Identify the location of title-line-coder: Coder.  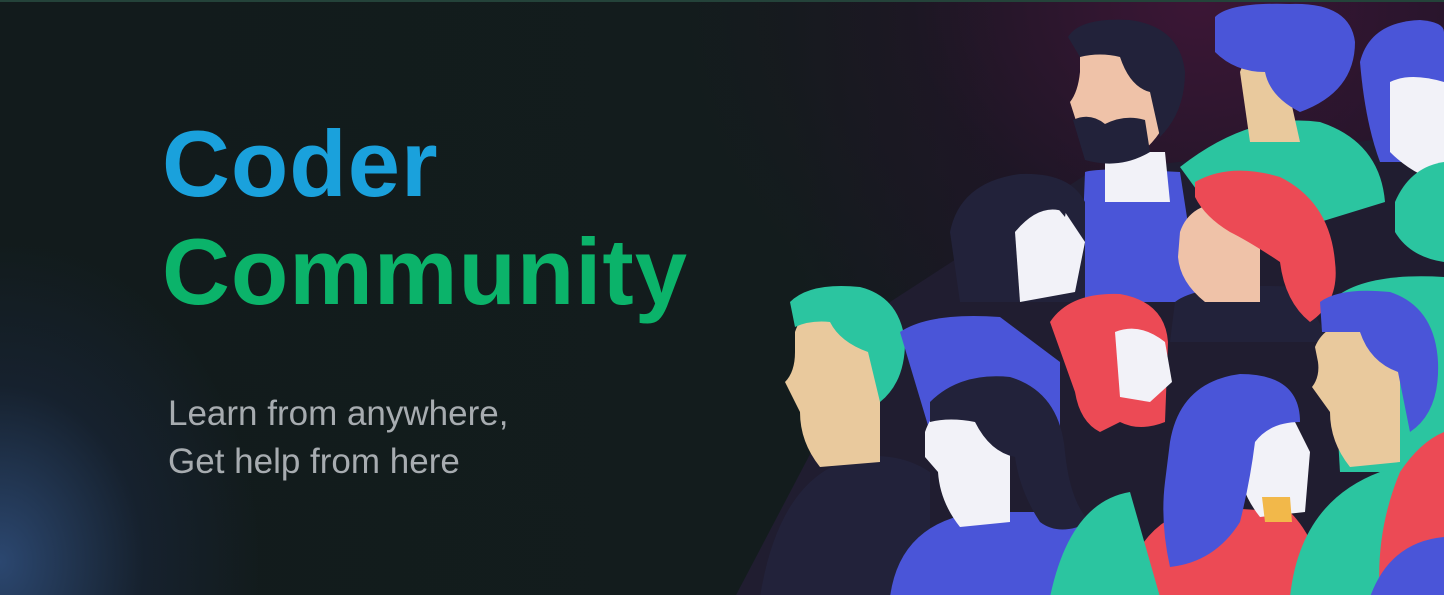
(300, 163).